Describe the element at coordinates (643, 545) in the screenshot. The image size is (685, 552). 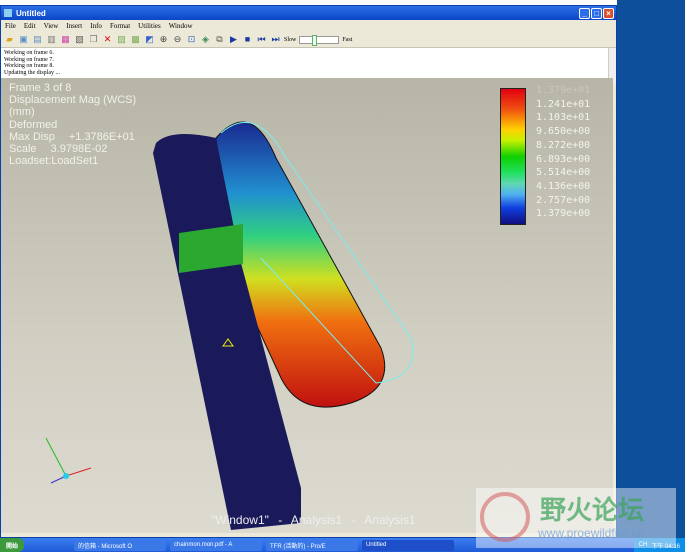
I see `input-language: CH` at that location.